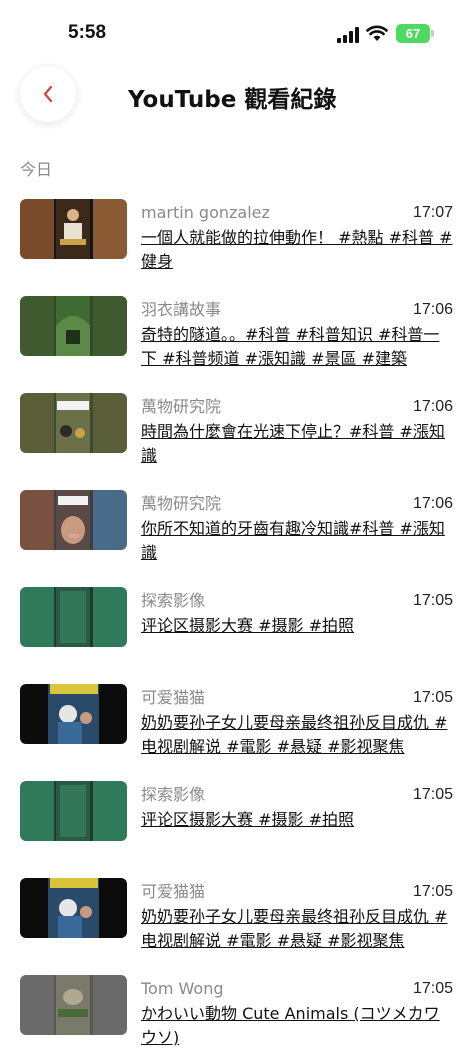  What do you see at coordinates (432, 33) in the screenshot?
I see `battery-tip` at bounding box center [432, 33].